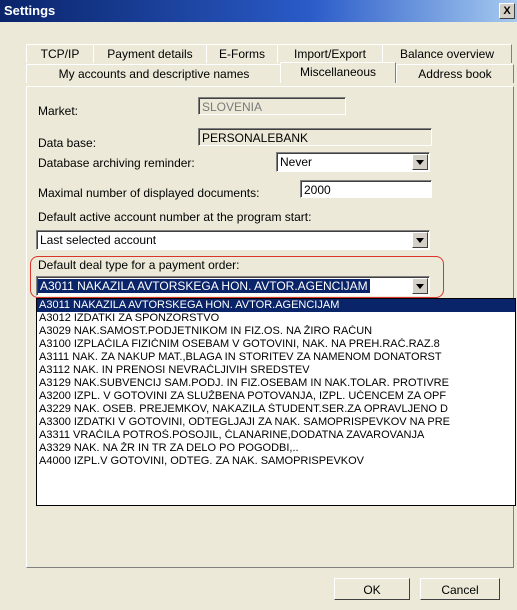 The image size is (517, 610). What do you see at coordinates (315, 137) in the screenshot?
I see `database-field: PERSONALEBANK` at bounding box center [315, 137].